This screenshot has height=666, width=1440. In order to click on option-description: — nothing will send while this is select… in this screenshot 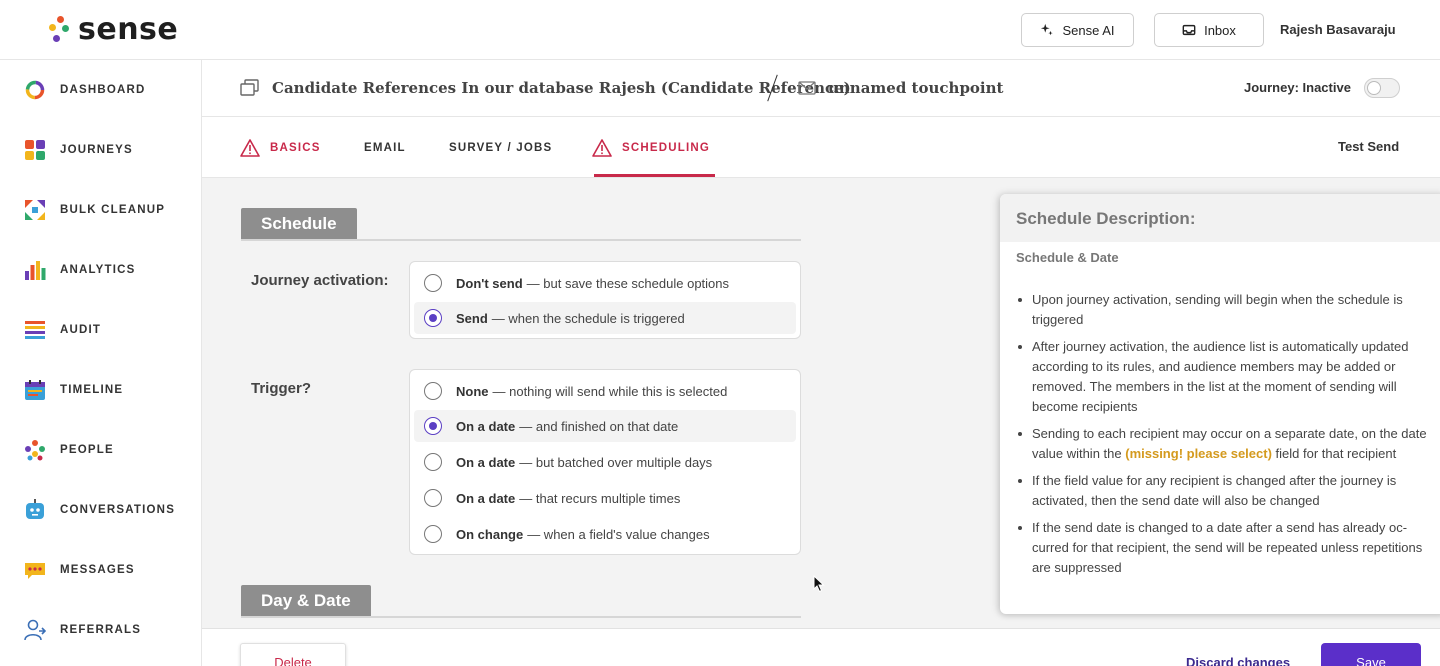, I will do `click(610, 391)`.